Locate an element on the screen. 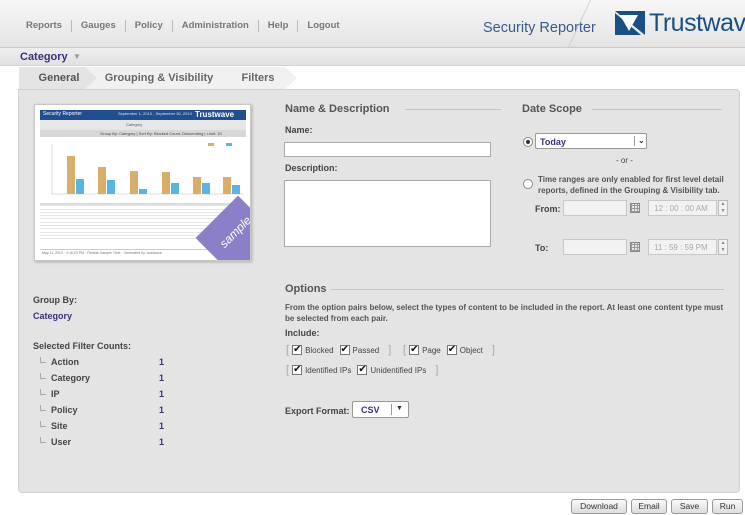 Image resolution: width=745 pixels, height=515 pixels. to-time-spinner: ▲ ▼ is located at coordinates (723, 247).